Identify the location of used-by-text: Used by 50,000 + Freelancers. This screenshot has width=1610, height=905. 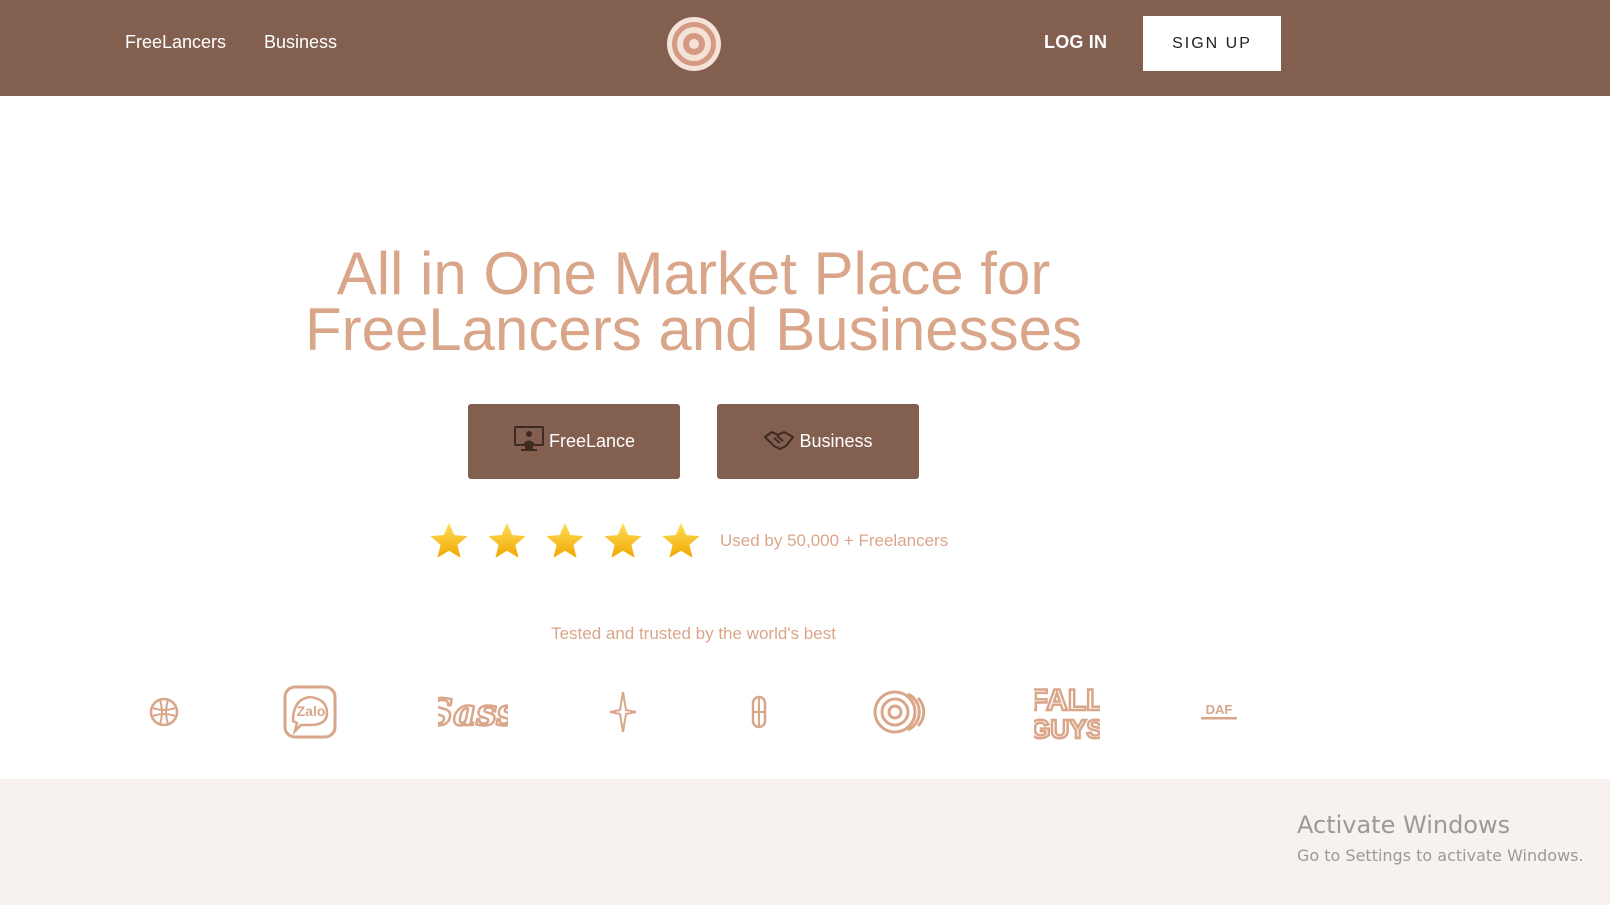
(834, 540).